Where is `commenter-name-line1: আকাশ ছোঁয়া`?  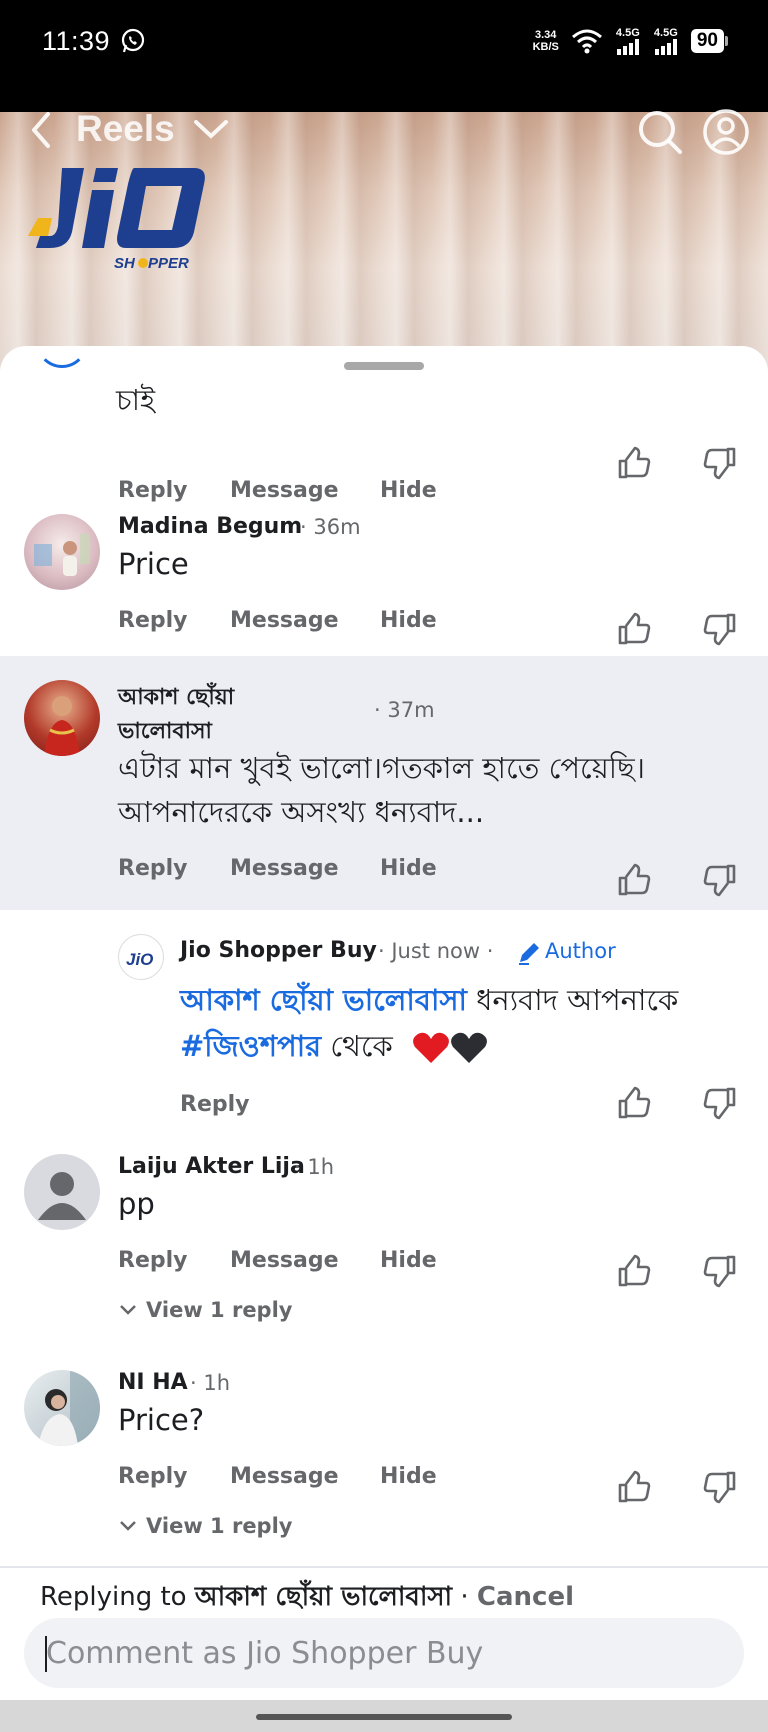 commenter-name-line1: আকাশ ছোঁয়া is located at coordinates (176, 698).